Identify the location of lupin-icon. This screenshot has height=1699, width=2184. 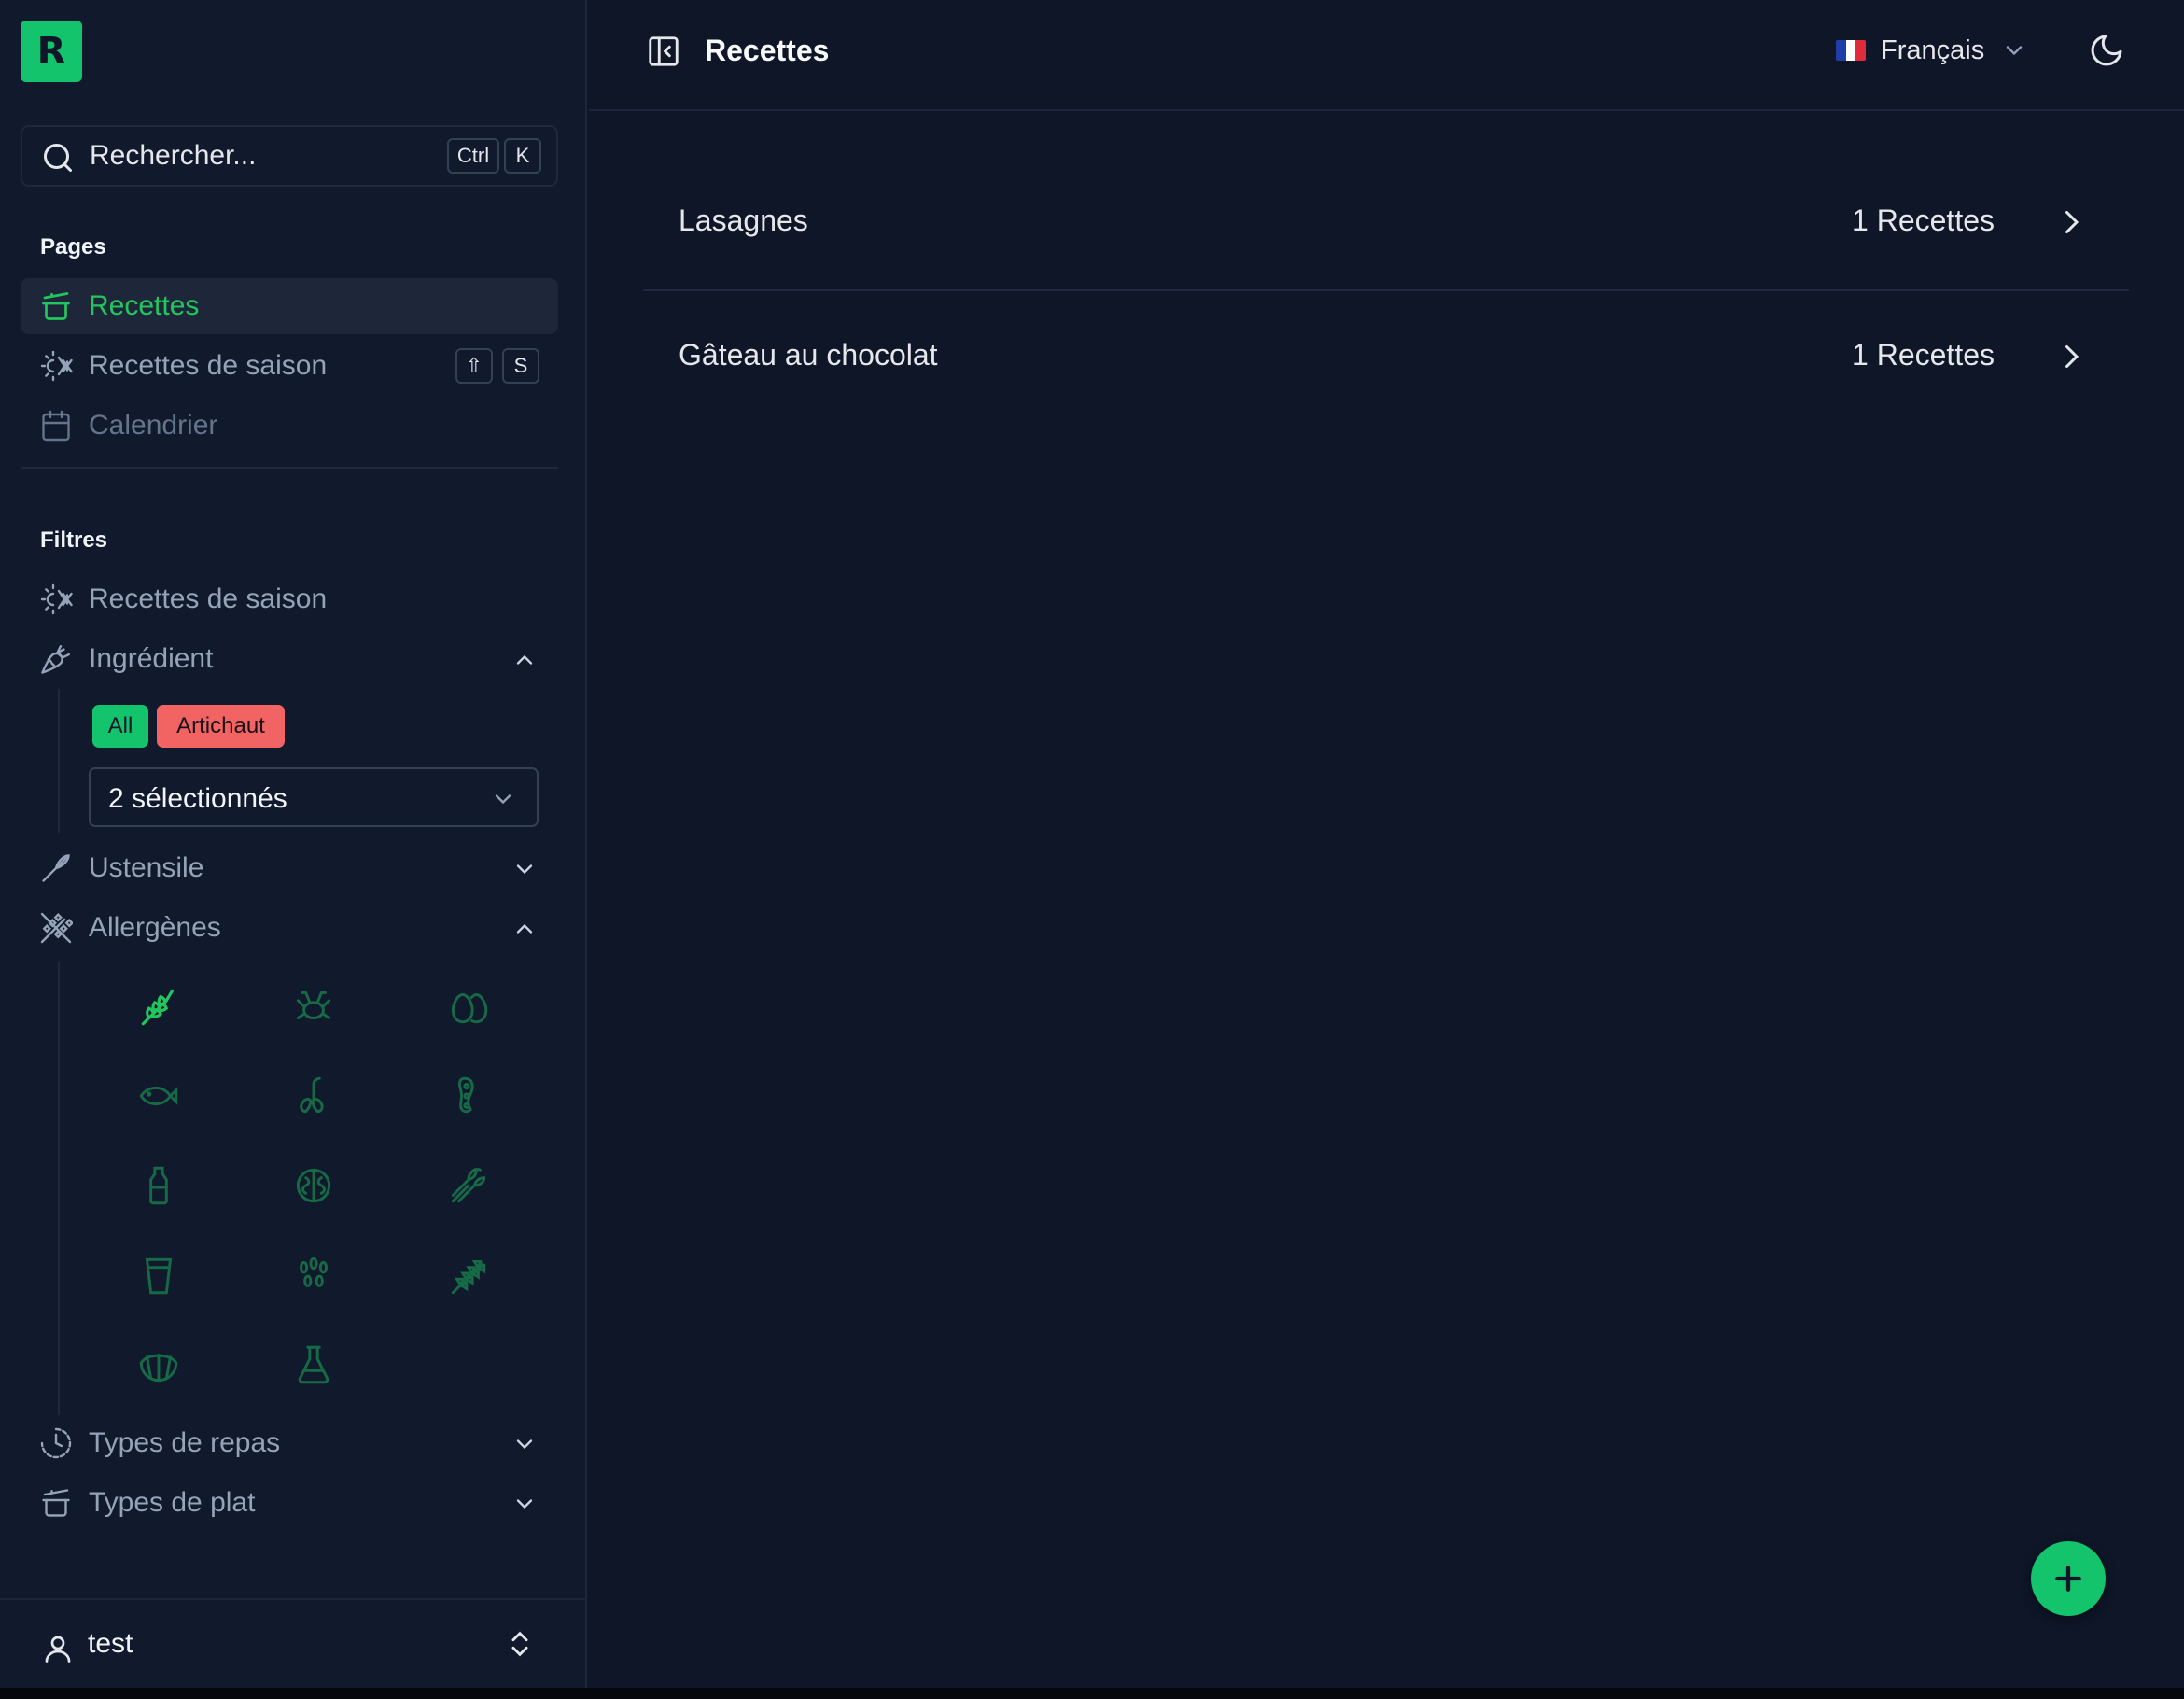
(468, 1276).